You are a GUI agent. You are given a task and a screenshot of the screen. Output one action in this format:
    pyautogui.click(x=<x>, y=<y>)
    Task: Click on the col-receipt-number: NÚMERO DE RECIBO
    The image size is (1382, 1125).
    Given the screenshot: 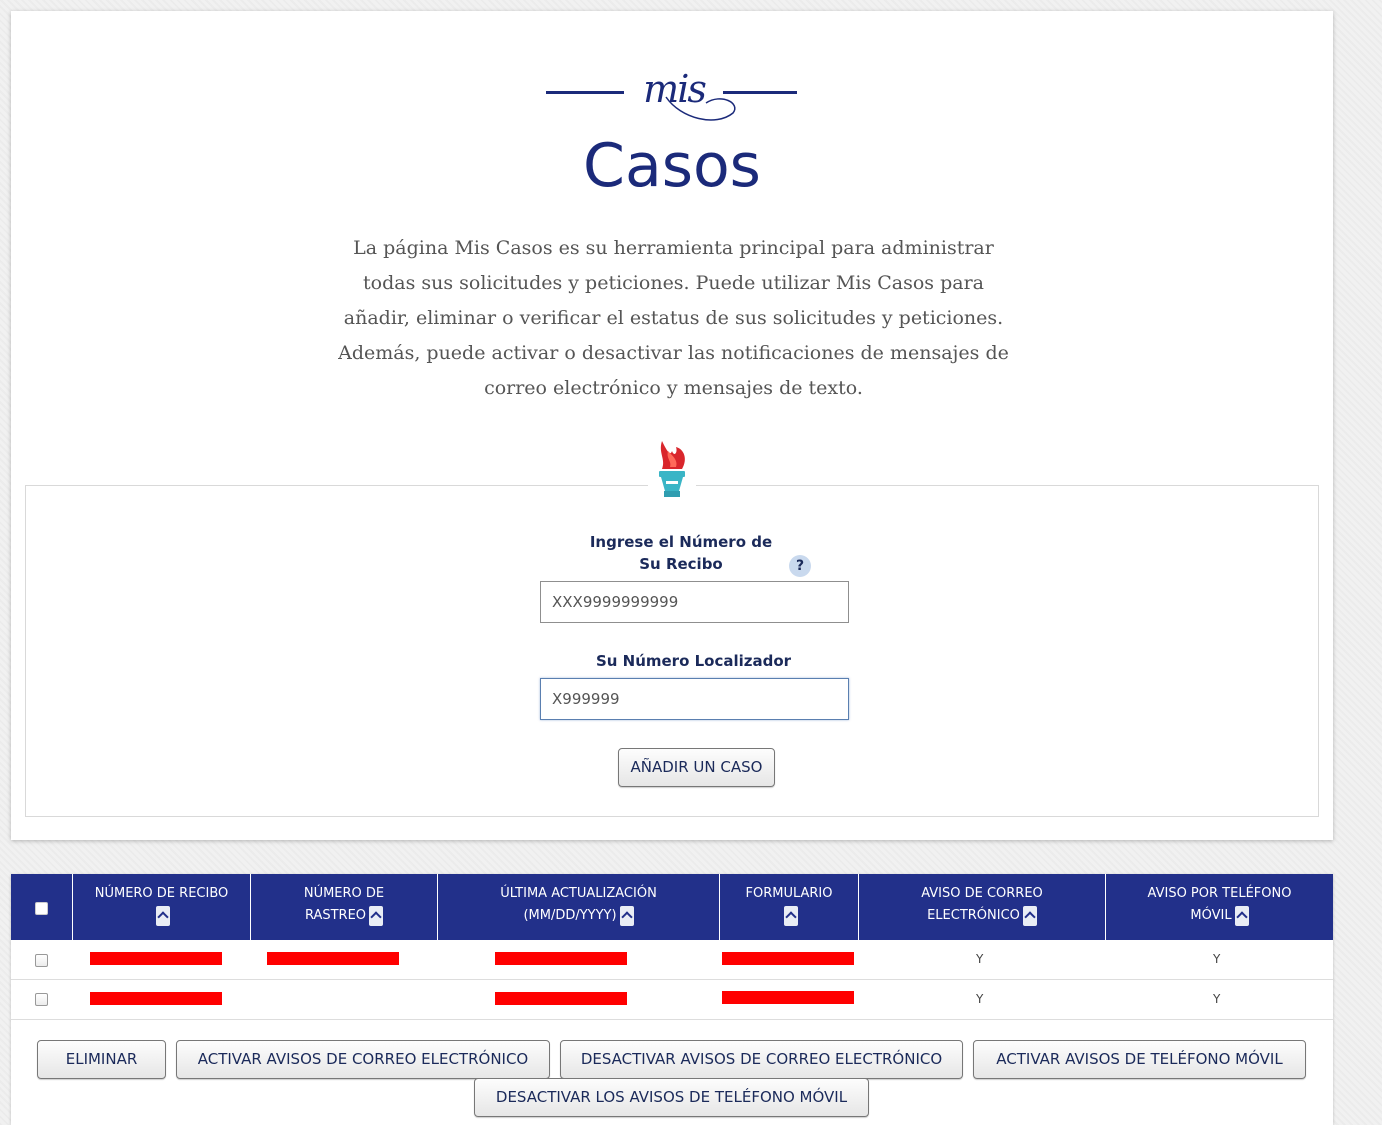 What is the action you would take?
    pyautogui.click(x=161, y=907)
    